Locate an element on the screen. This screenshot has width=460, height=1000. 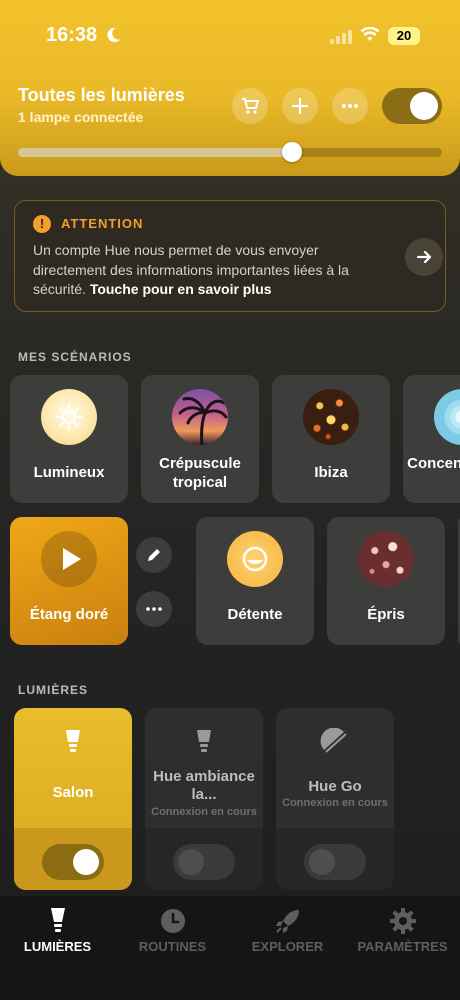
room-title: Toutes les lumières is located at coordinates (101, 95).